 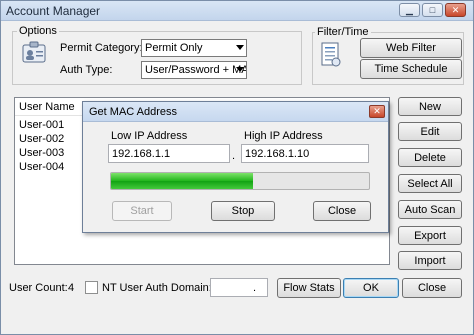 What do you see at coordinates (432, 288) in the screenshot?
I see `close-button: Close` at bounding box center [432, 288].